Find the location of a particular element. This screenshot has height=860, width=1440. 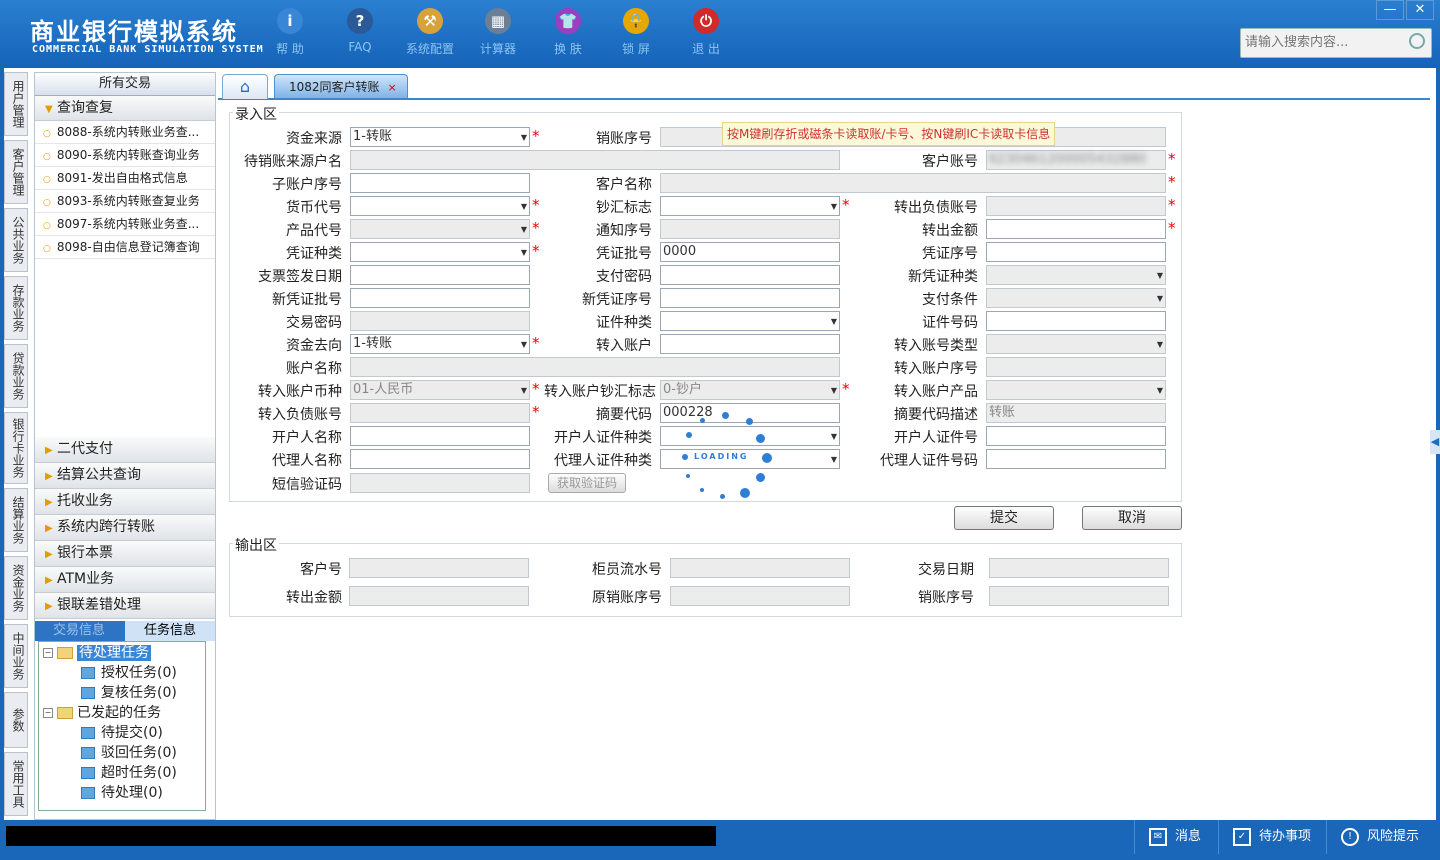

nav-group: ▶ 托收业务 is located at coordinates (125, 502).